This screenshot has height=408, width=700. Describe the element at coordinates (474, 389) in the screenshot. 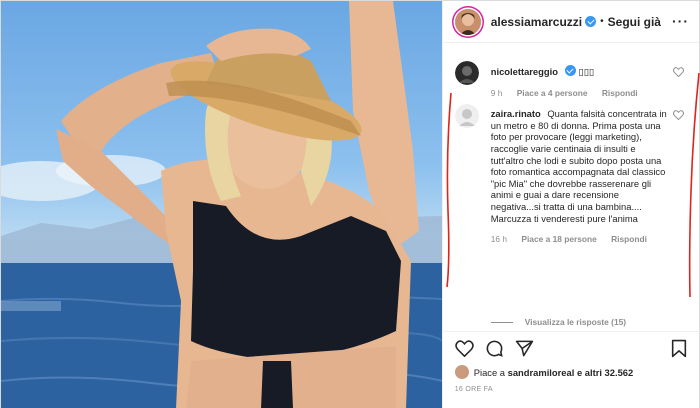

I see `post-timestamp: 16 ORE FA` at that location.